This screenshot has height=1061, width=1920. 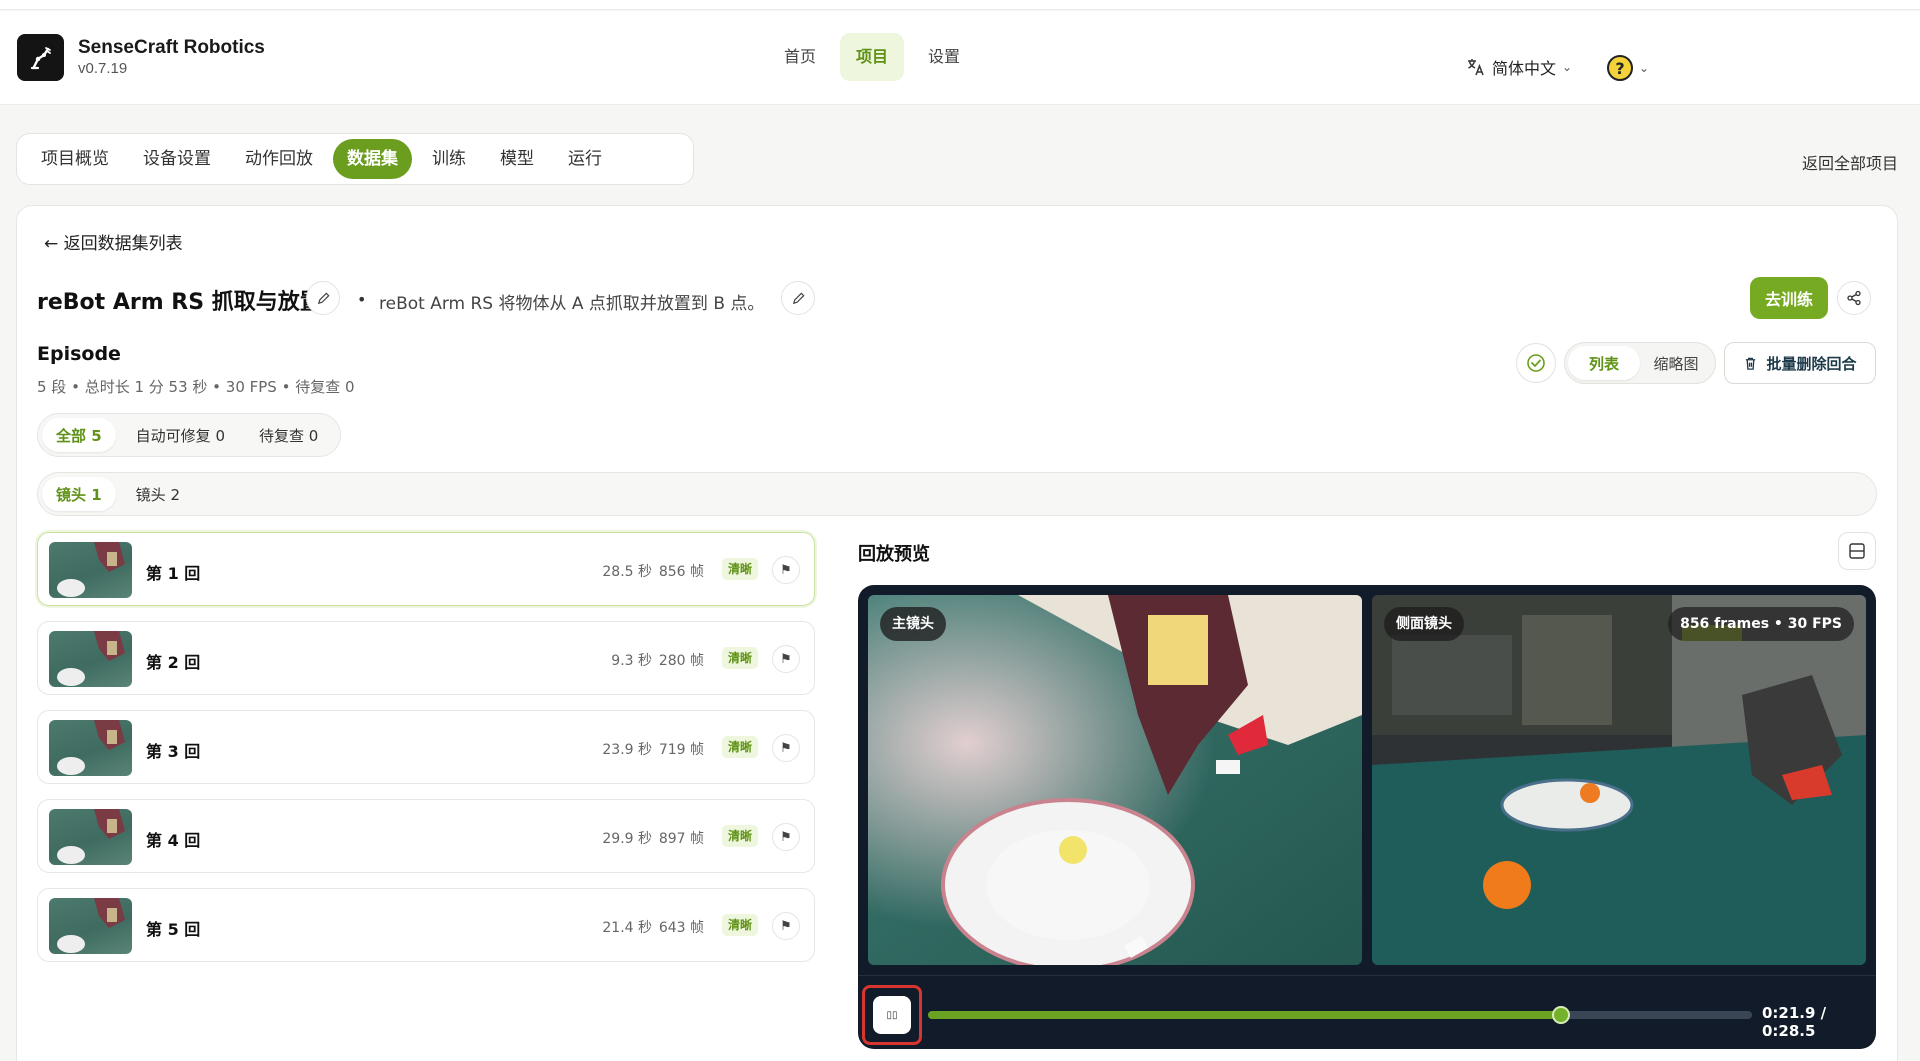 I want to click on trash-icon, so click(x=1751, y=363).